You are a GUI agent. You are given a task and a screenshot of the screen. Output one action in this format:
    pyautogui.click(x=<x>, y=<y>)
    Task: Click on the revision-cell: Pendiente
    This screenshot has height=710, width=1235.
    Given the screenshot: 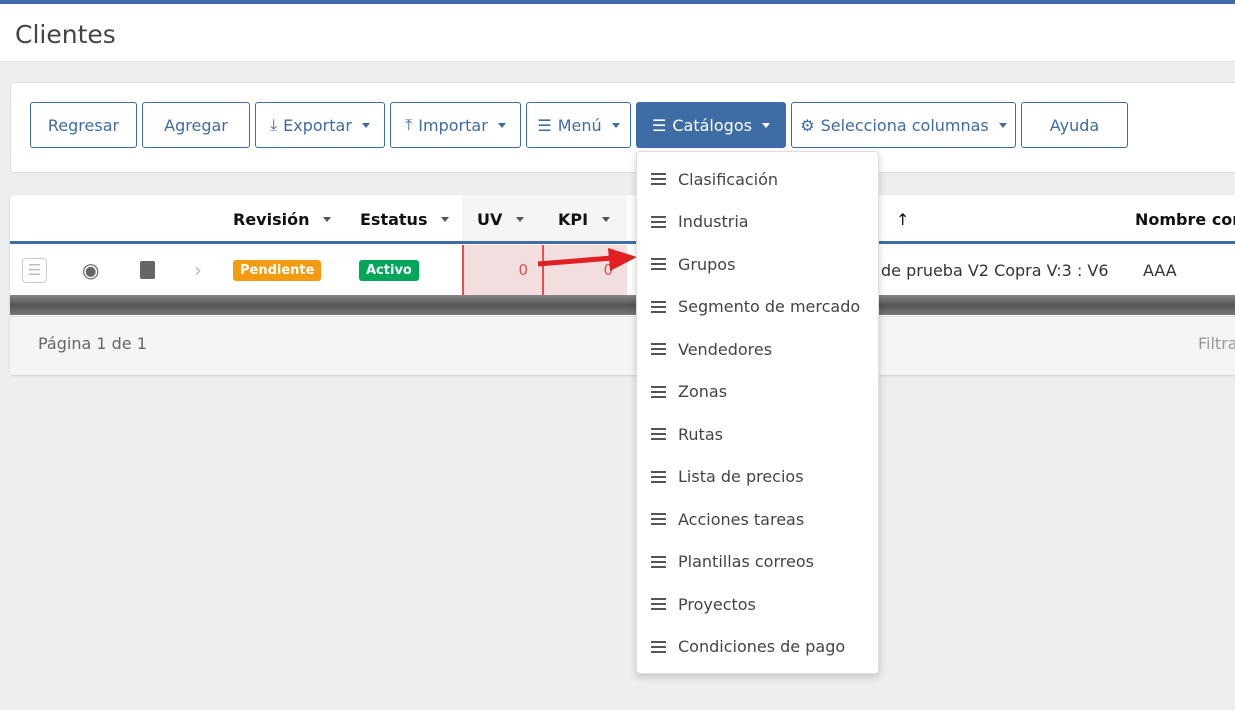 What is the action you would take?
    pyautogui.click(x=277, y=270)
    